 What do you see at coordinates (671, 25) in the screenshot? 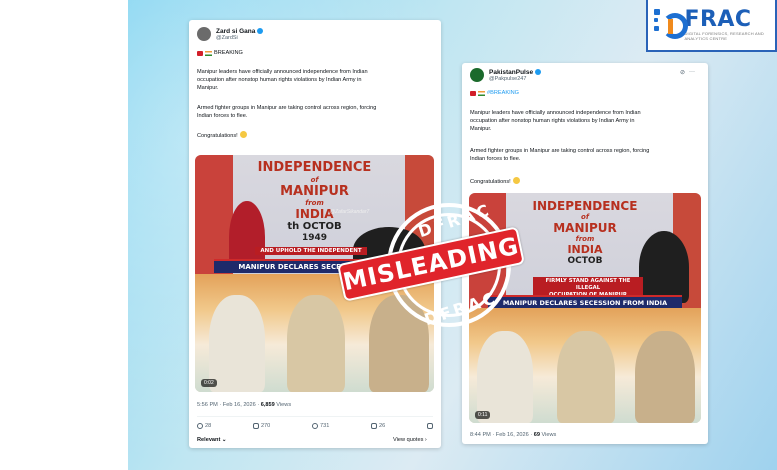
I see `dfrac-logo-mark-icon` at bounding box center [671, 25].